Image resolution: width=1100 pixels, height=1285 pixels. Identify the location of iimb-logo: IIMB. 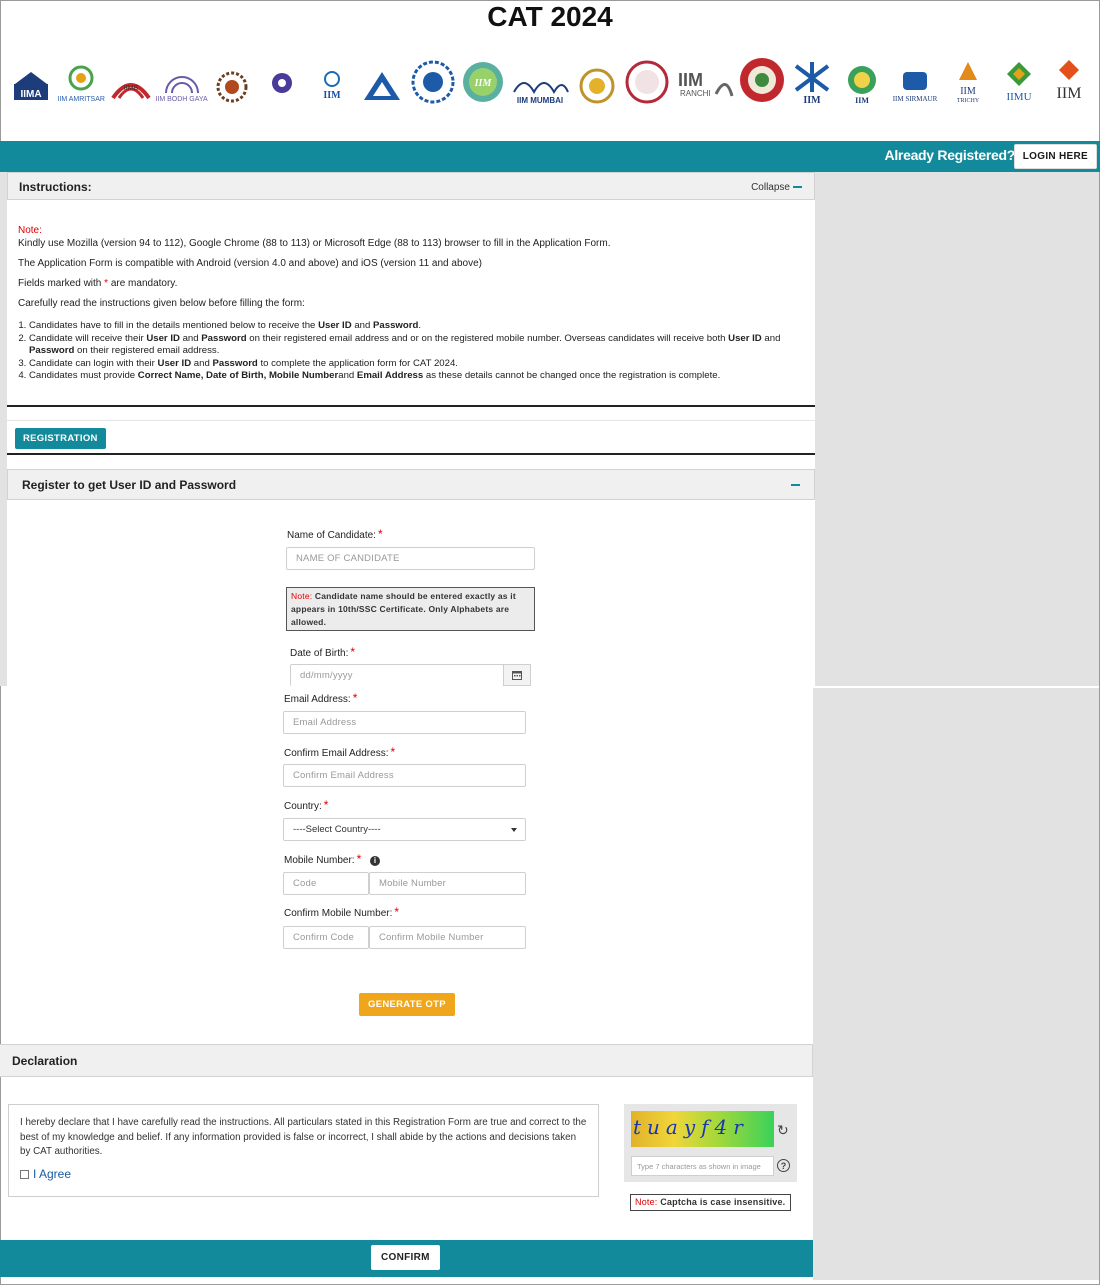
(131, 87).